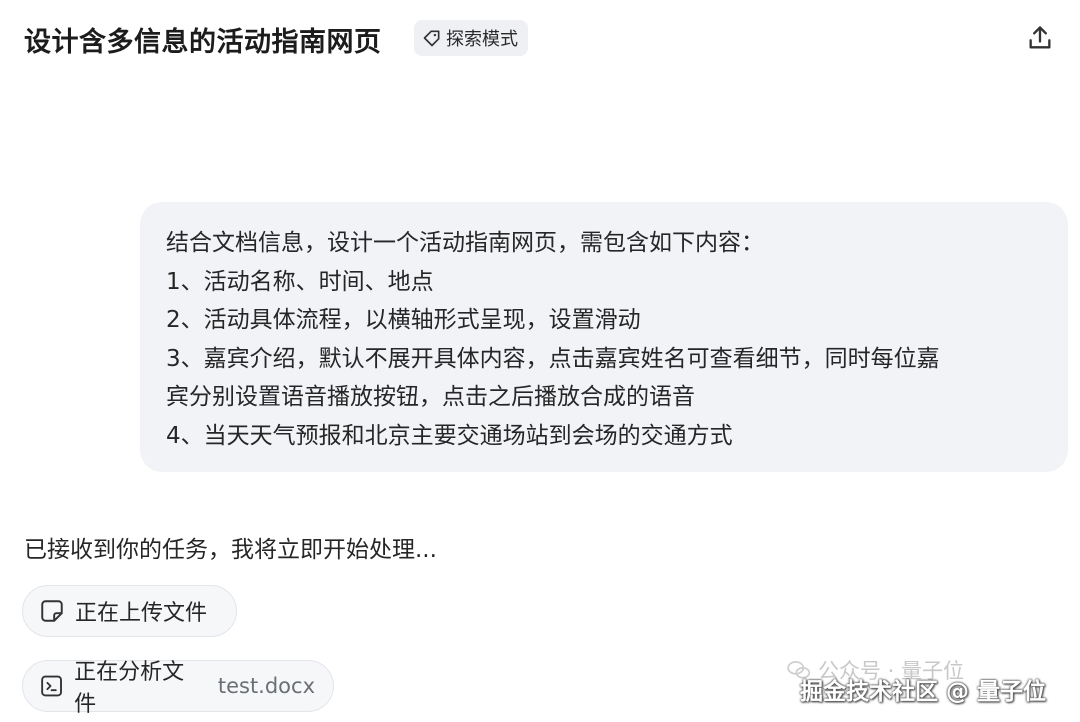 The image size is (1080, 722). I want to click on chip-label: 正在分析文件, so click(129, 688).